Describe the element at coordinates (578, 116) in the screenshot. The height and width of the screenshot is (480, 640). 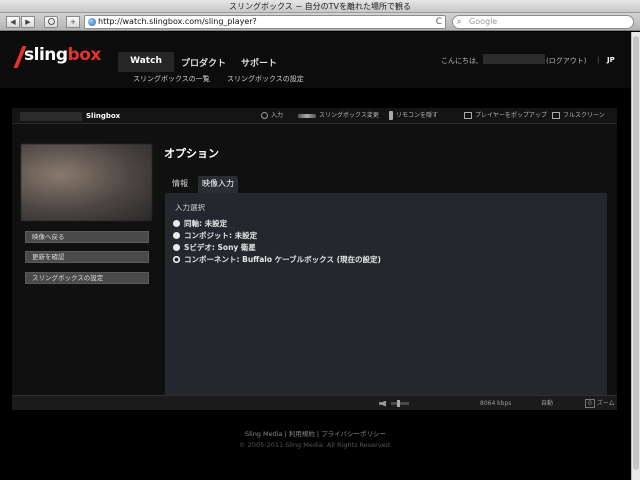
I see `fullscreen-button: フルスクリーン` at that location.